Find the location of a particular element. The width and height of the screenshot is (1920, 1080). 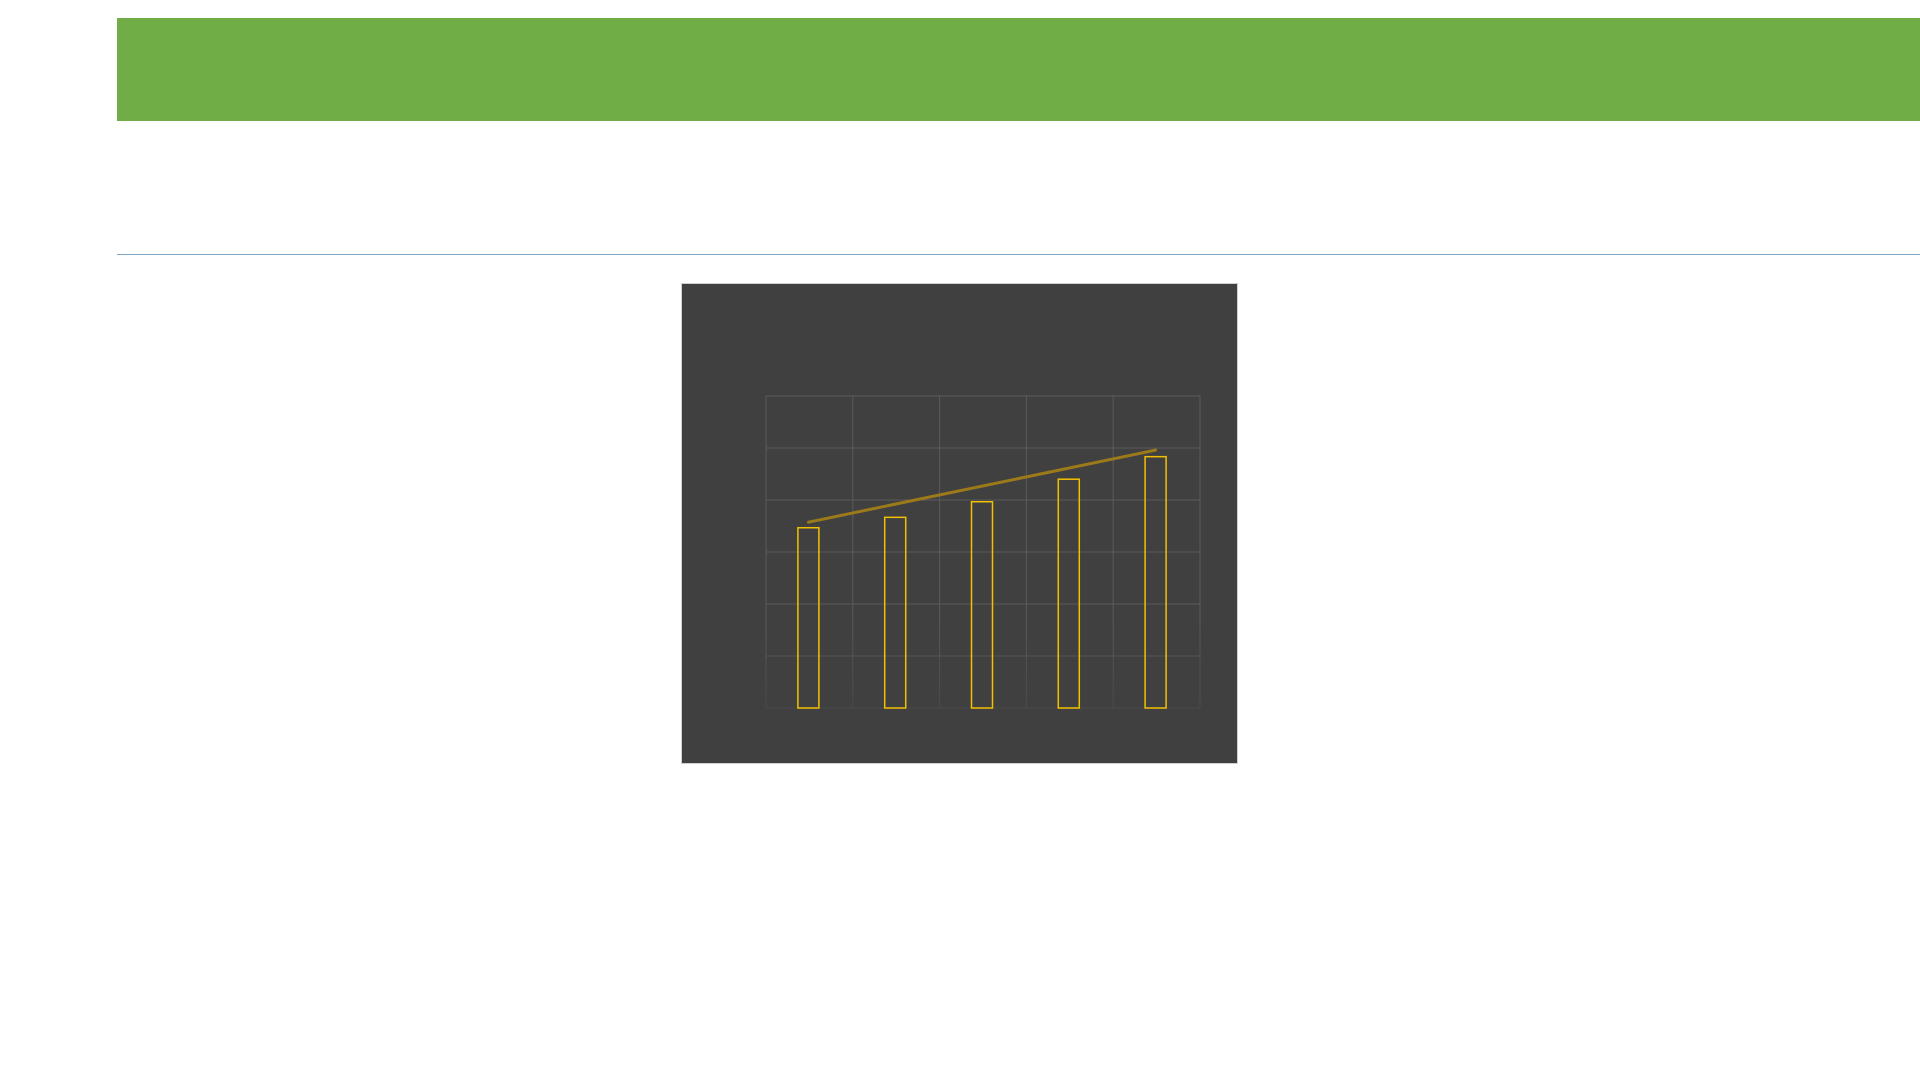

chart-picture is located at coordinates (959, 523).